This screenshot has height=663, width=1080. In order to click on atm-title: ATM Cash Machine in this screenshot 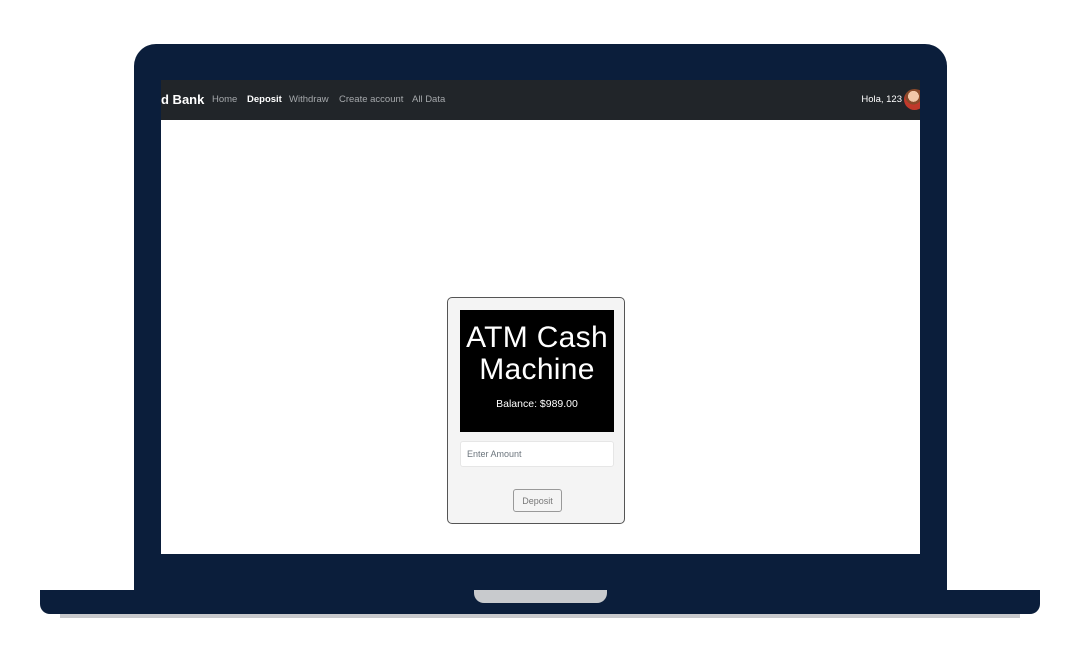, I will do `click(537, 353)`.